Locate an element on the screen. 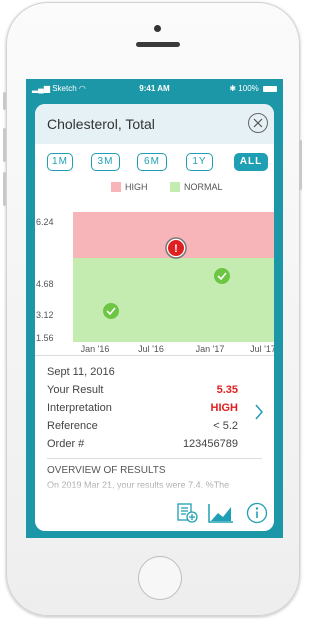  legend-label-normal: NORMAL is located at coordinates (203, 187).